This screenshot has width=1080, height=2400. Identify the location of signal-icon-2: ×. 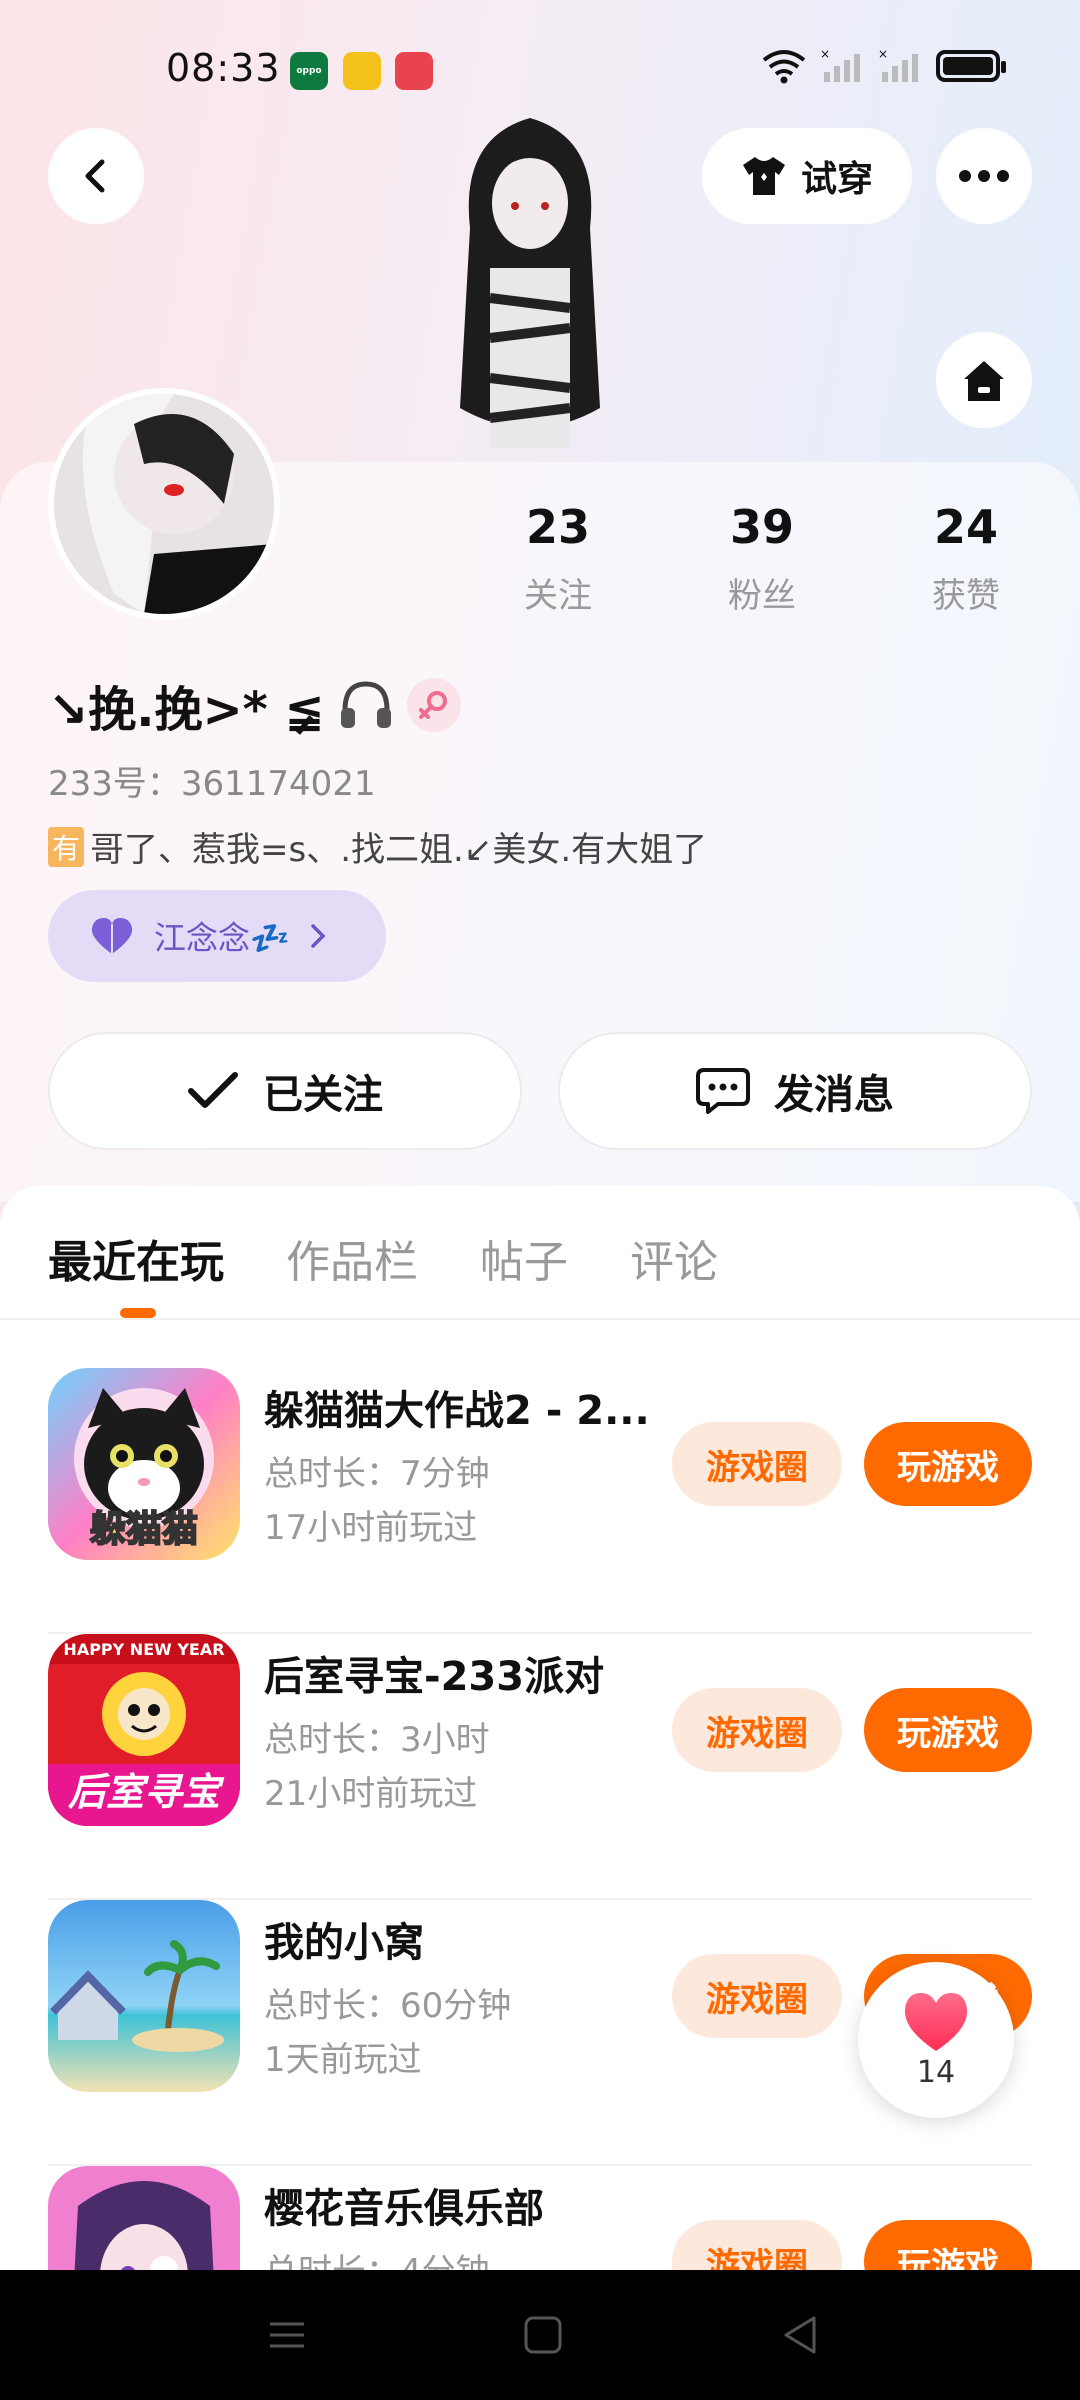
(898, 65).